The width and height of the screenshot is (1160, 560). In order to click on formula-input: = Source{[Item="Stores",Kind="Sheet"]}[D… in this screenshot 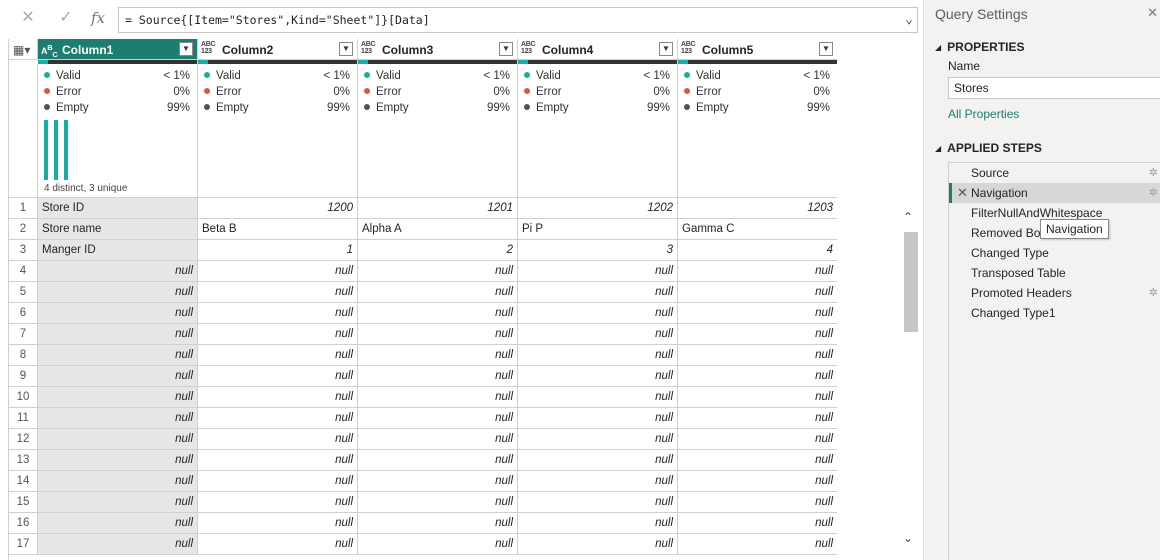, I will do `click(518, 20)`.